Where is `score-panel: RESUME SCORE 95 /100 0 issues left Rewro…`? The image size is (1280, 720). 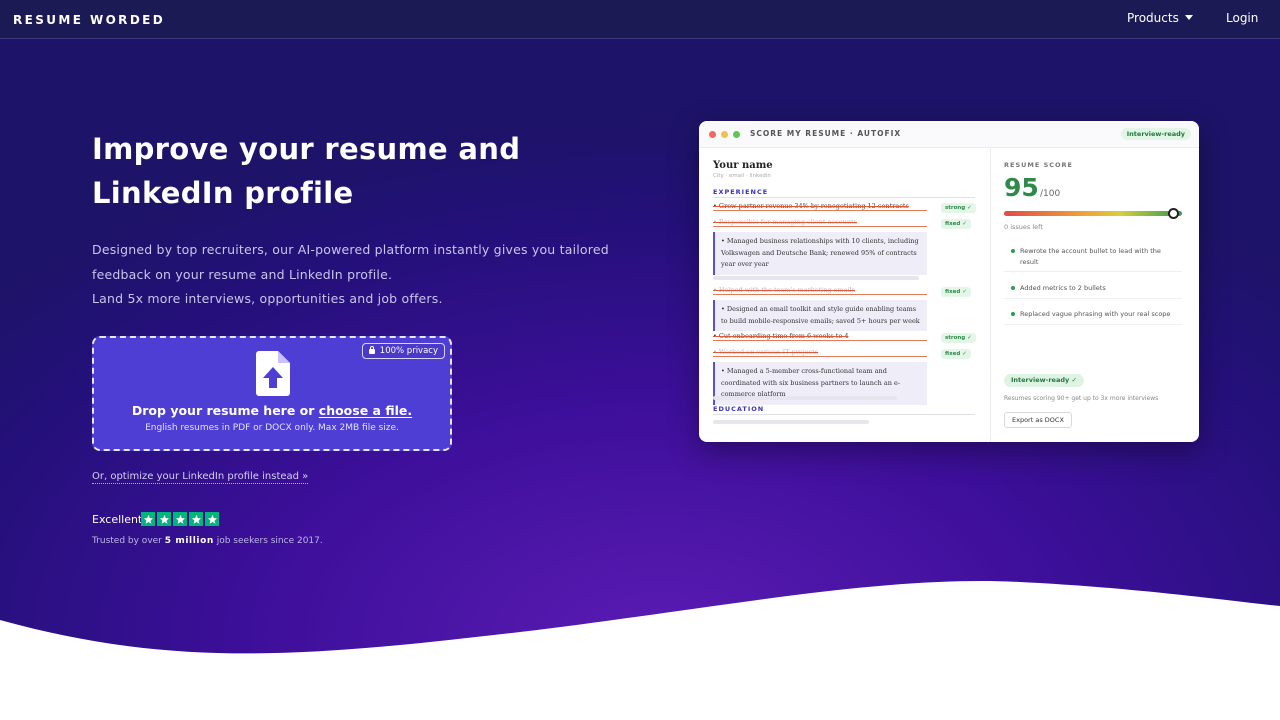 score-panel: RESUME SCORE 95 /100 0 issues left Rewro… is located at coordinates (1094, 295).